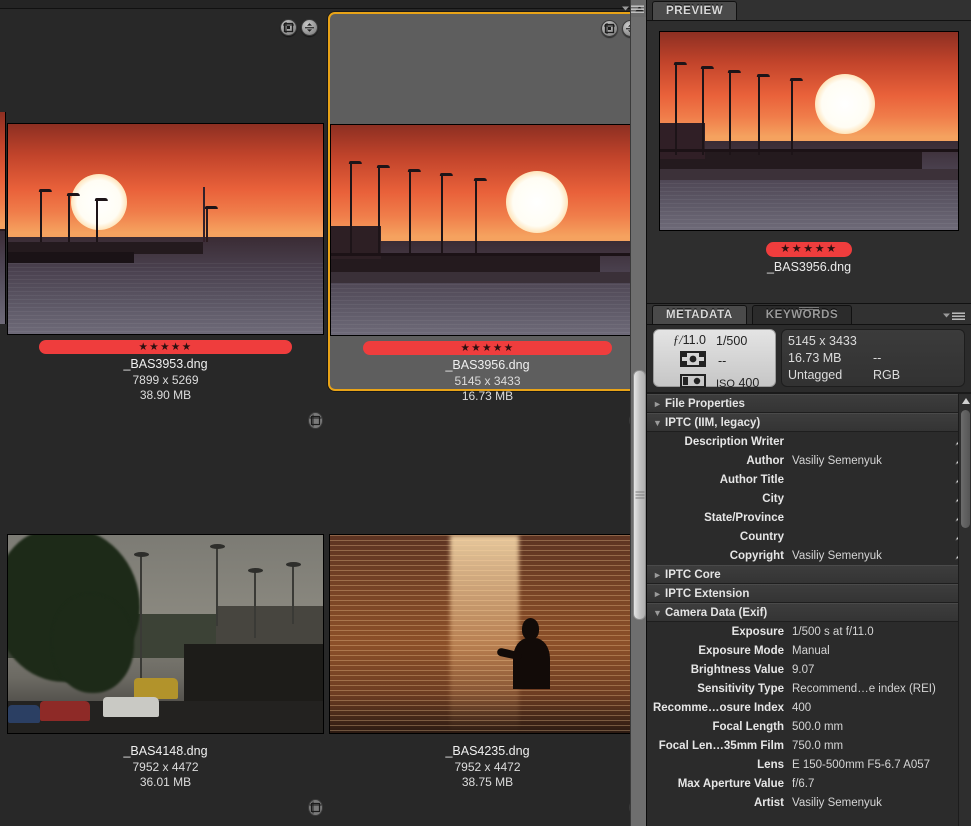  I want to click on metadata-label: Focal Len…35mm Film, so click(721, 745).